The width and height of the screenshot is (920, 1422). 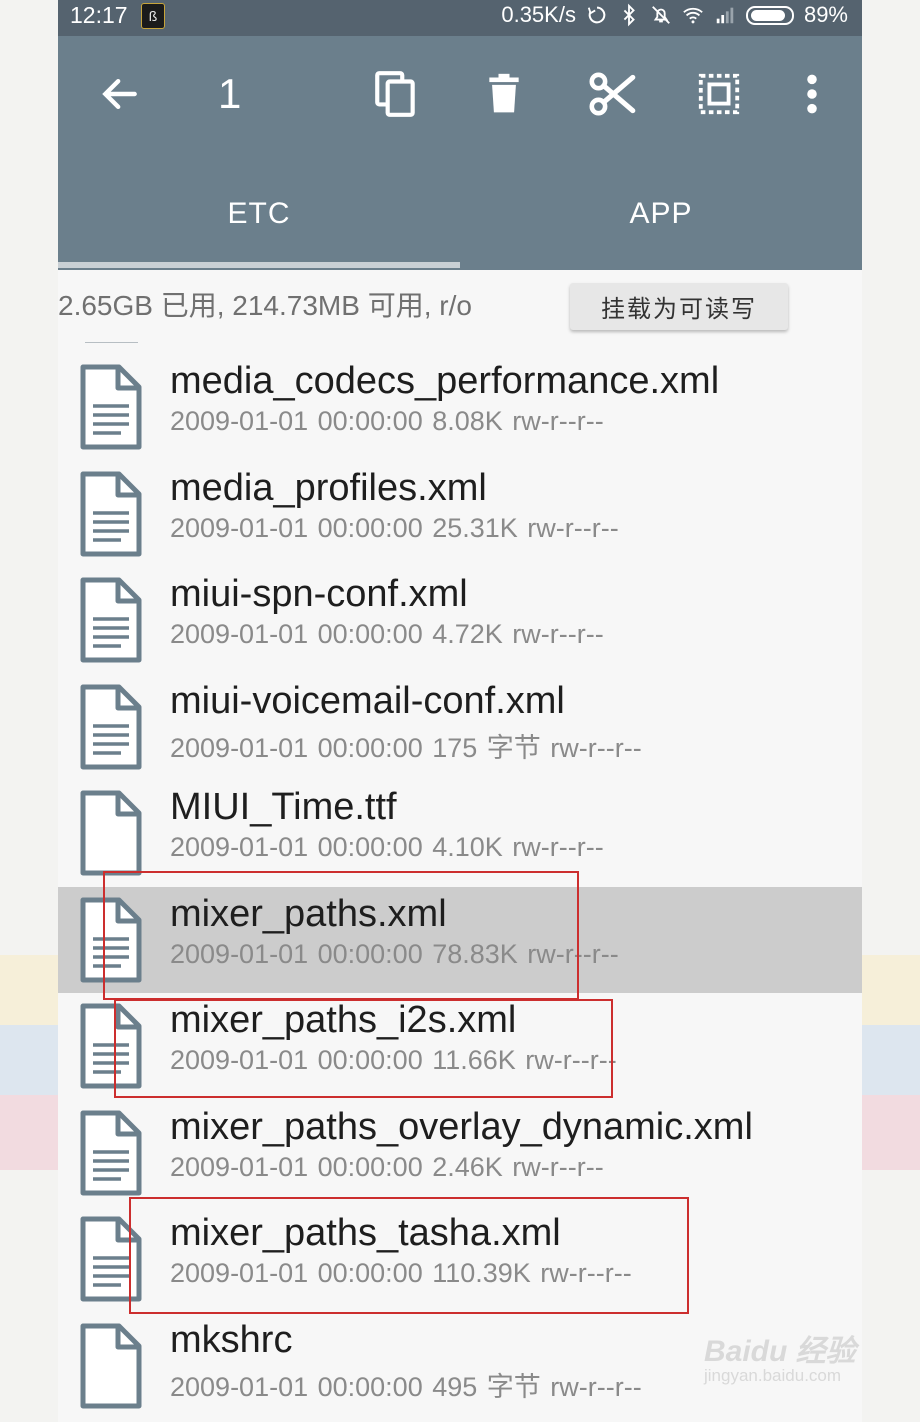 I want to click on action-toolbar: 1, so click(x=460, y=99).